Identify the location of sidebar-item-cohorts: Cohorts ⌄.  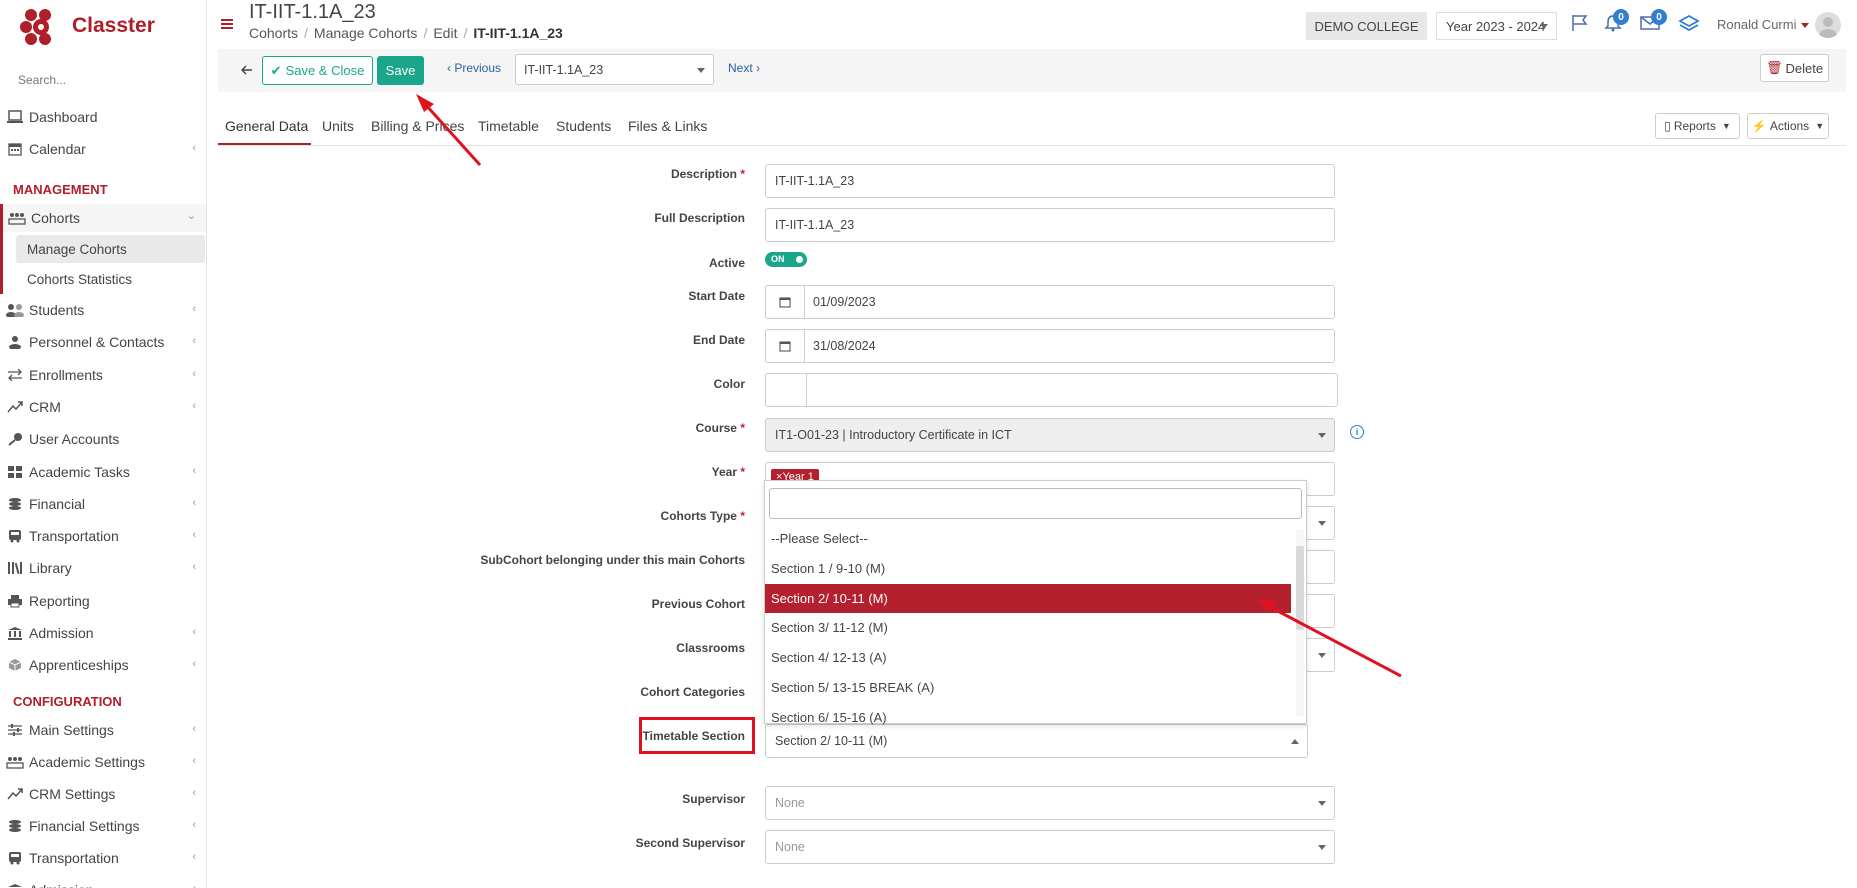
(103, 218).